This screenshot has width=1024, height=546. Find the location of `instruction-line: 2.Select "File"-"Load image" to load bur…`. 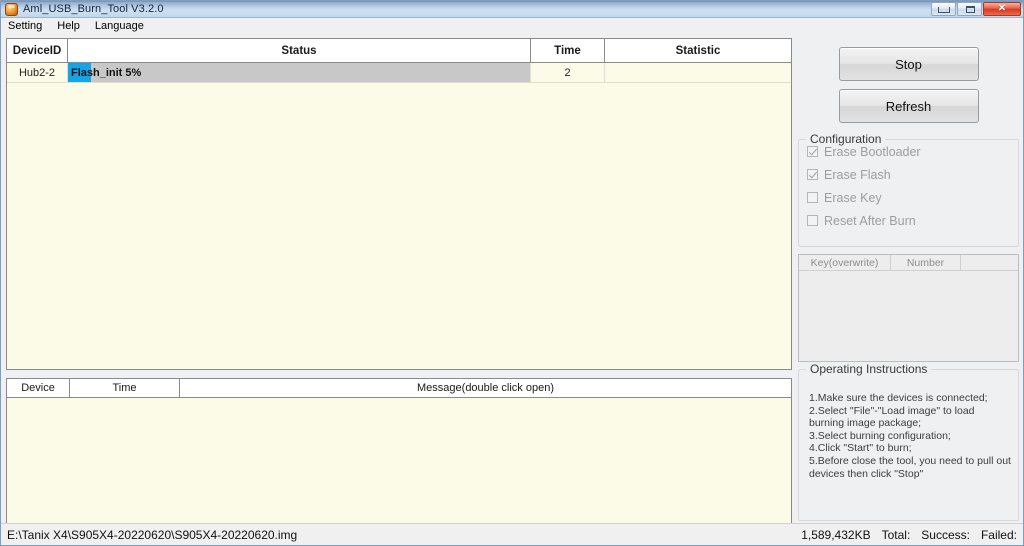

instruction-line: 2.Select "File"-"Load image" to load bur… is located at coordinates (892, 417).